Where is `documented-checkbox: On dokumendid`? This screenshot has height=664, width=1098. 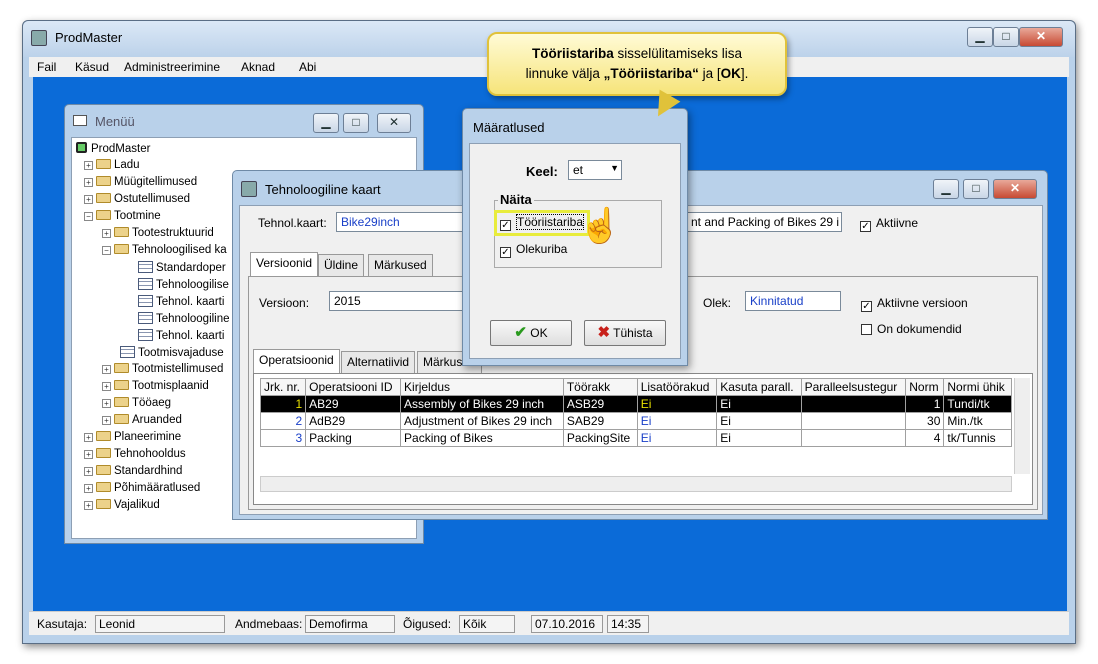 documented-checkbox: On dokumendid is located at coordinates (911, 329).